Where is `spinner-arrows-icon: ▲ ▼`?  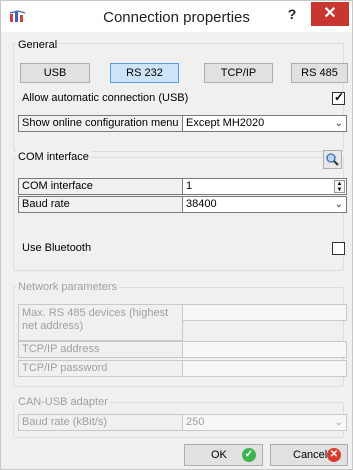 spinner-arrows-icon: ▲ ▼ is located at coordinates (339, 186).